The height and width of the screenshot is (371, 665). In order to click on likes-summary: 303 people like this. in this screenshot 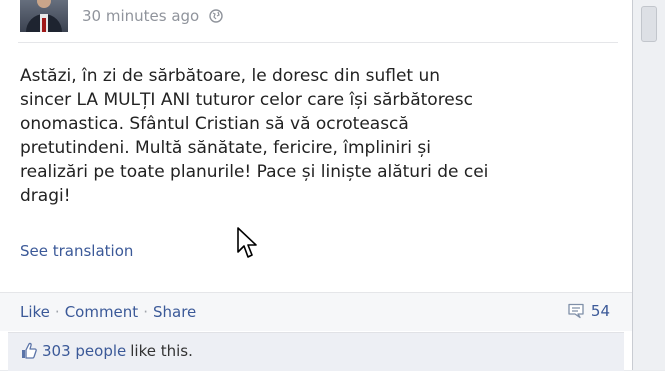, I will do `click(316, 351)`.